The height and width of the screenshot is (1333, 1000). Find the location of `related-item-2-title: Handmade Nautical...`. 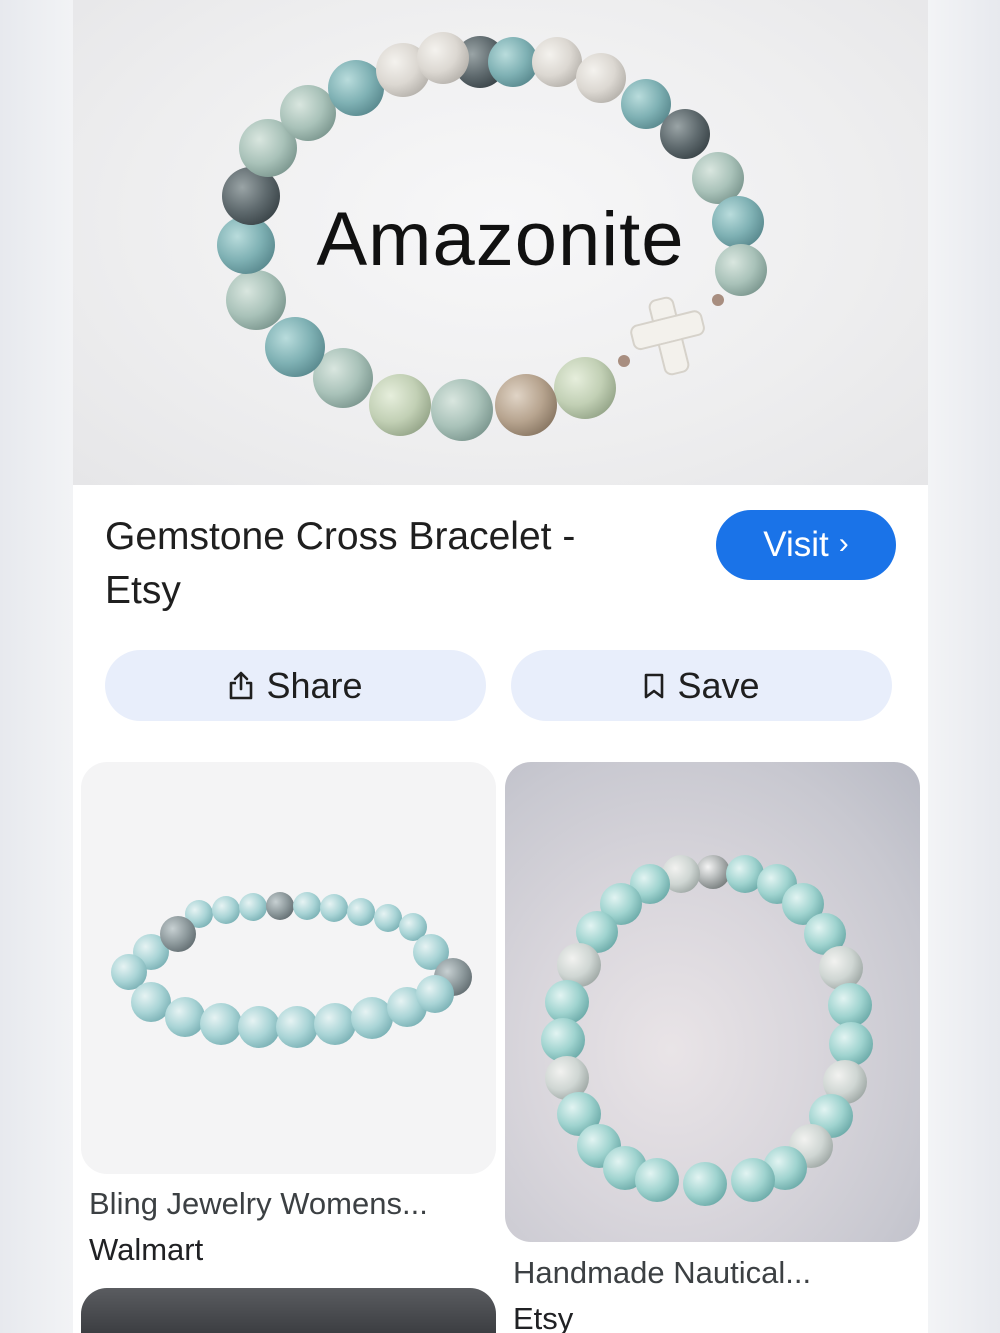

related-item-2-title: Handmade Nautical... is located at coordinates (662, 1272).